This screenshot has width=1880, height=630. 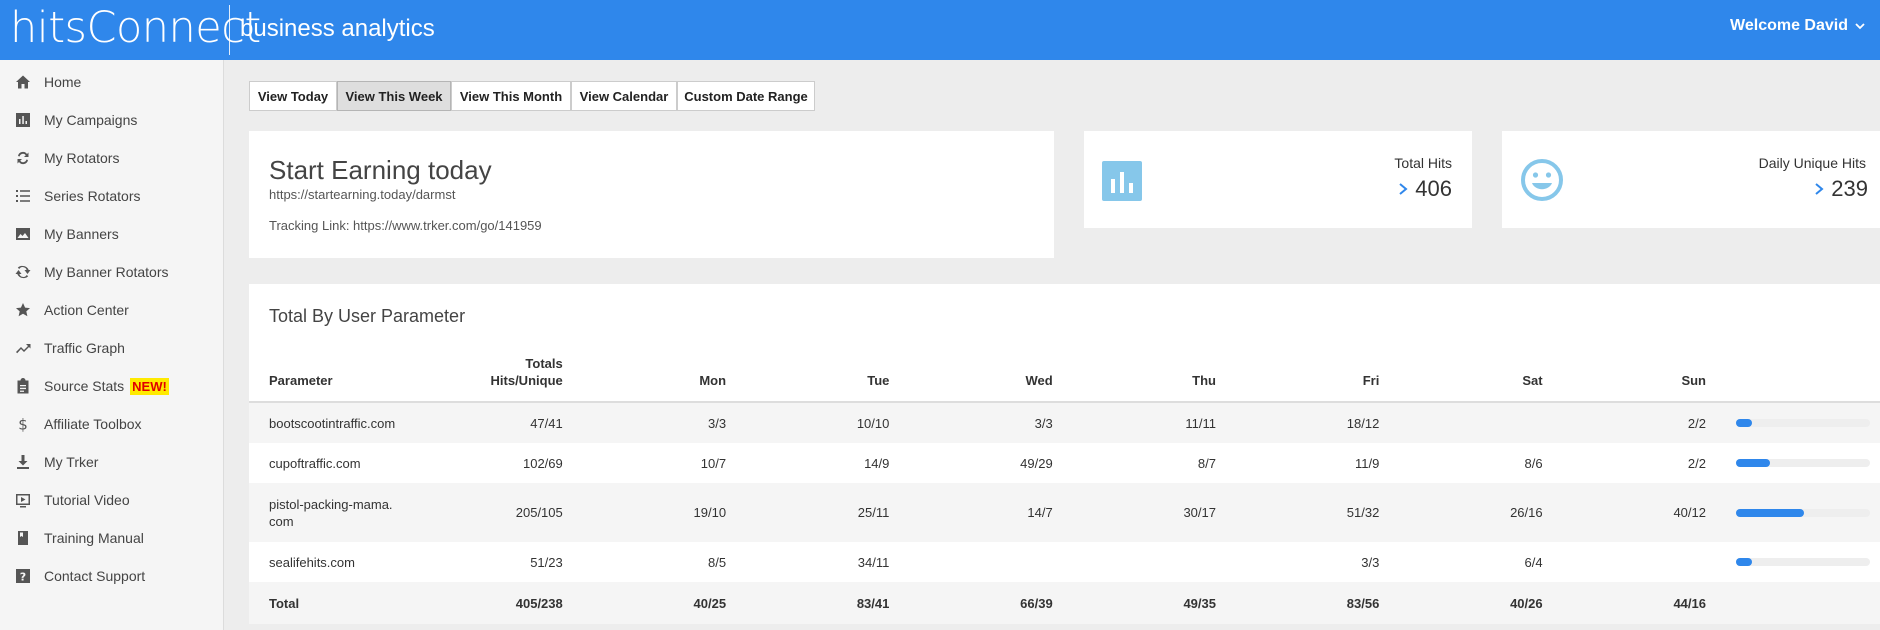 What do you see at coordinates (980, 562) in the screenshot?
I see `cell-wed` at bounding box center [980, 562].